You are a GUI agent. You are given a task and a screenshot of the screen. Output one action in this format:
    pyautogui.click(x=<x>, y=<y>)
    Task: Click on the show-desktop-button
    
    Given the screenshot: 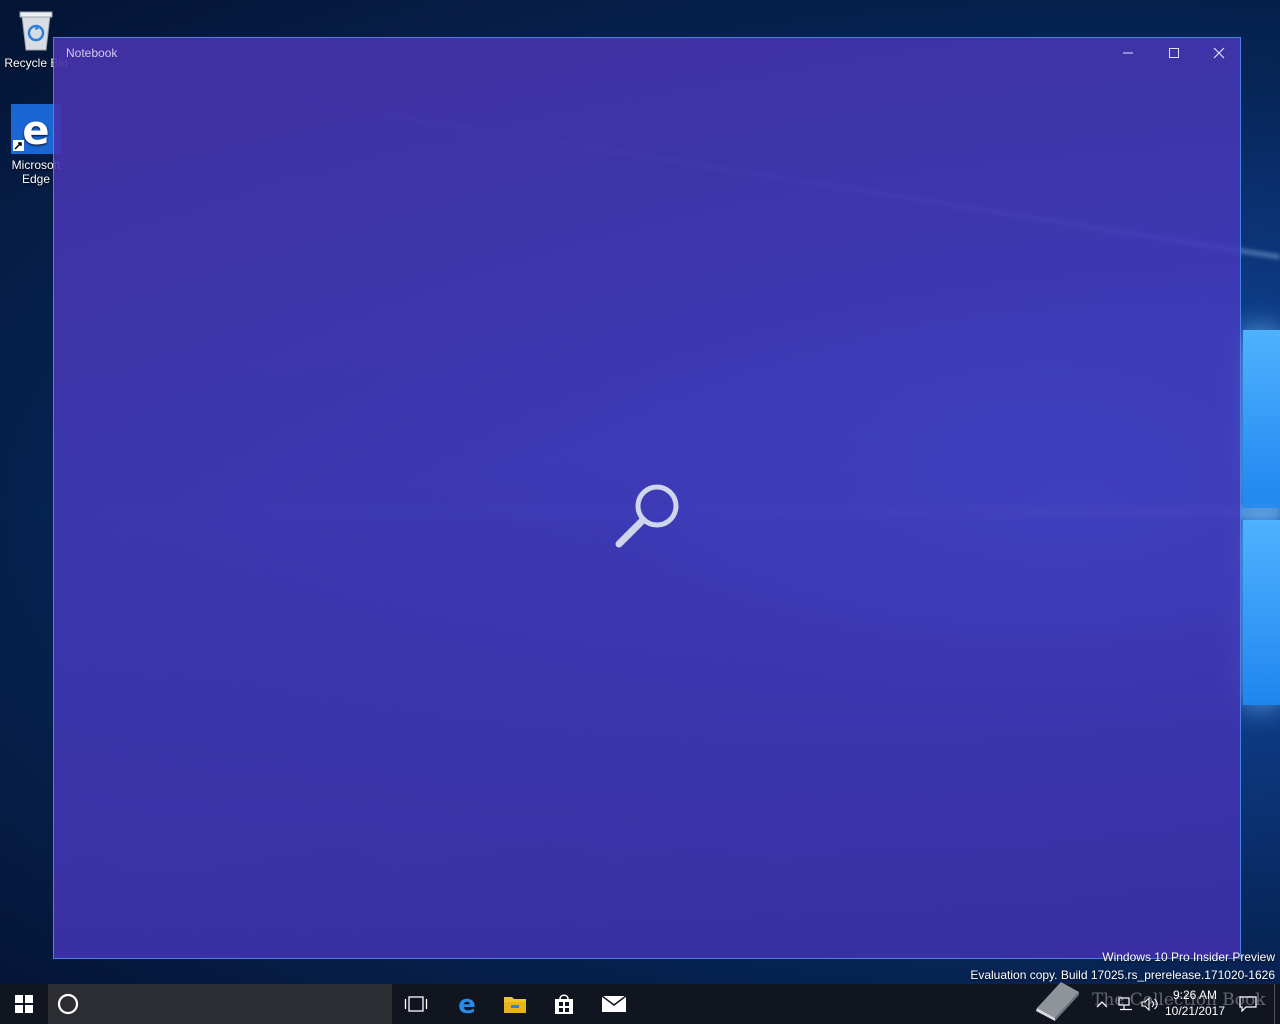 What is the action you would take?
    pyautogui.click(x=1277, y=1004)
    